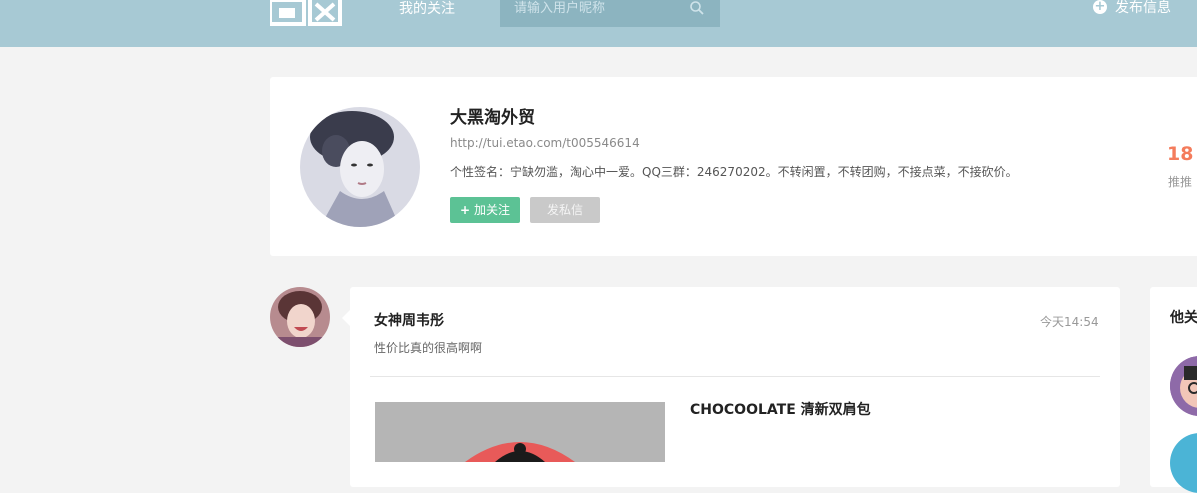  I want to click on publish-button: + 发布信息, so click(1132, 8).